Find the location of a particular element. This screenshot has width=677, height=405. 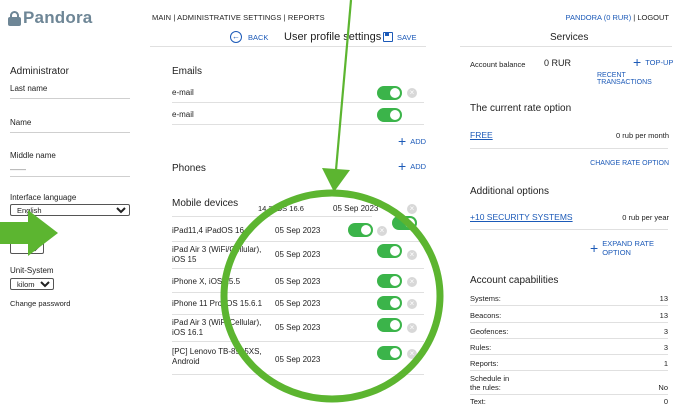

recent-transactions-link: RECENT TRANSACTIONS is located at coordinates (637, 79).